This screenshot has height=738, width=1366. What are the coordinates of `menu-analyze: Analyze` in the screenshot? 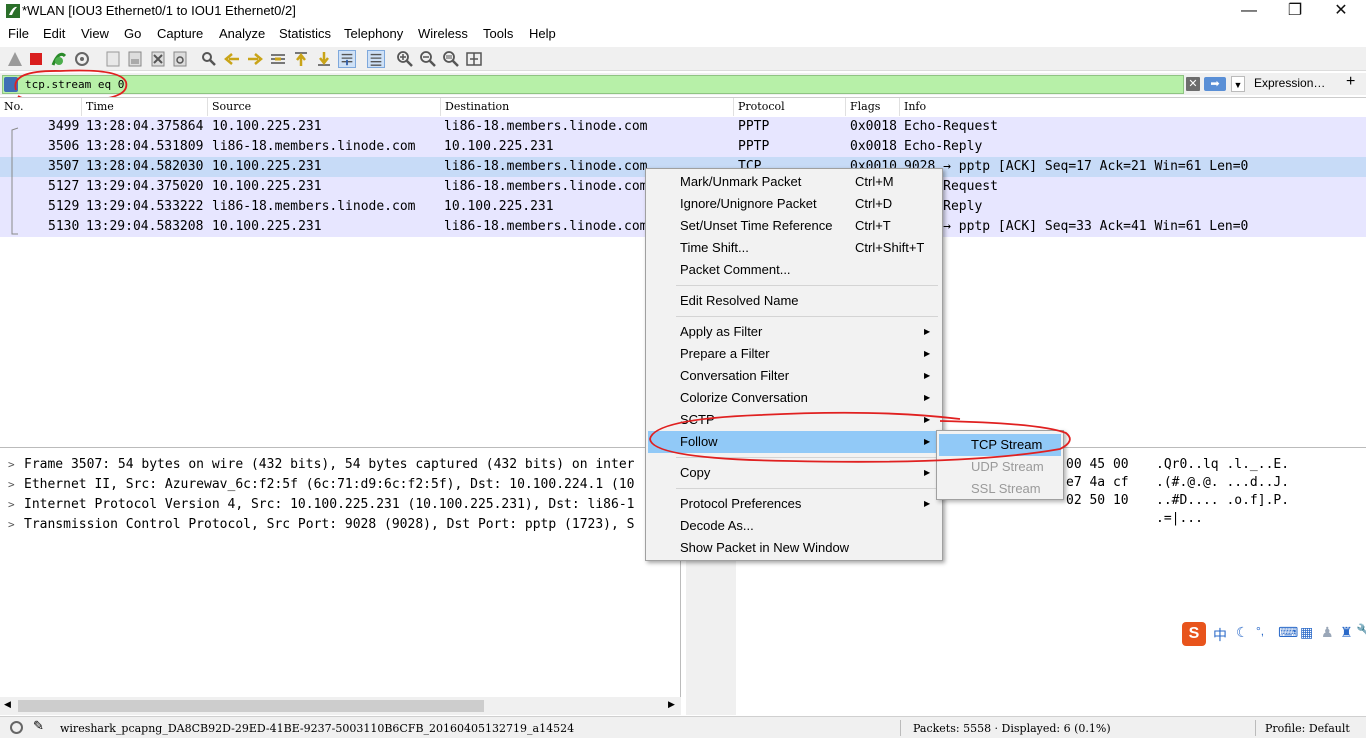 It's located at (242, 33).